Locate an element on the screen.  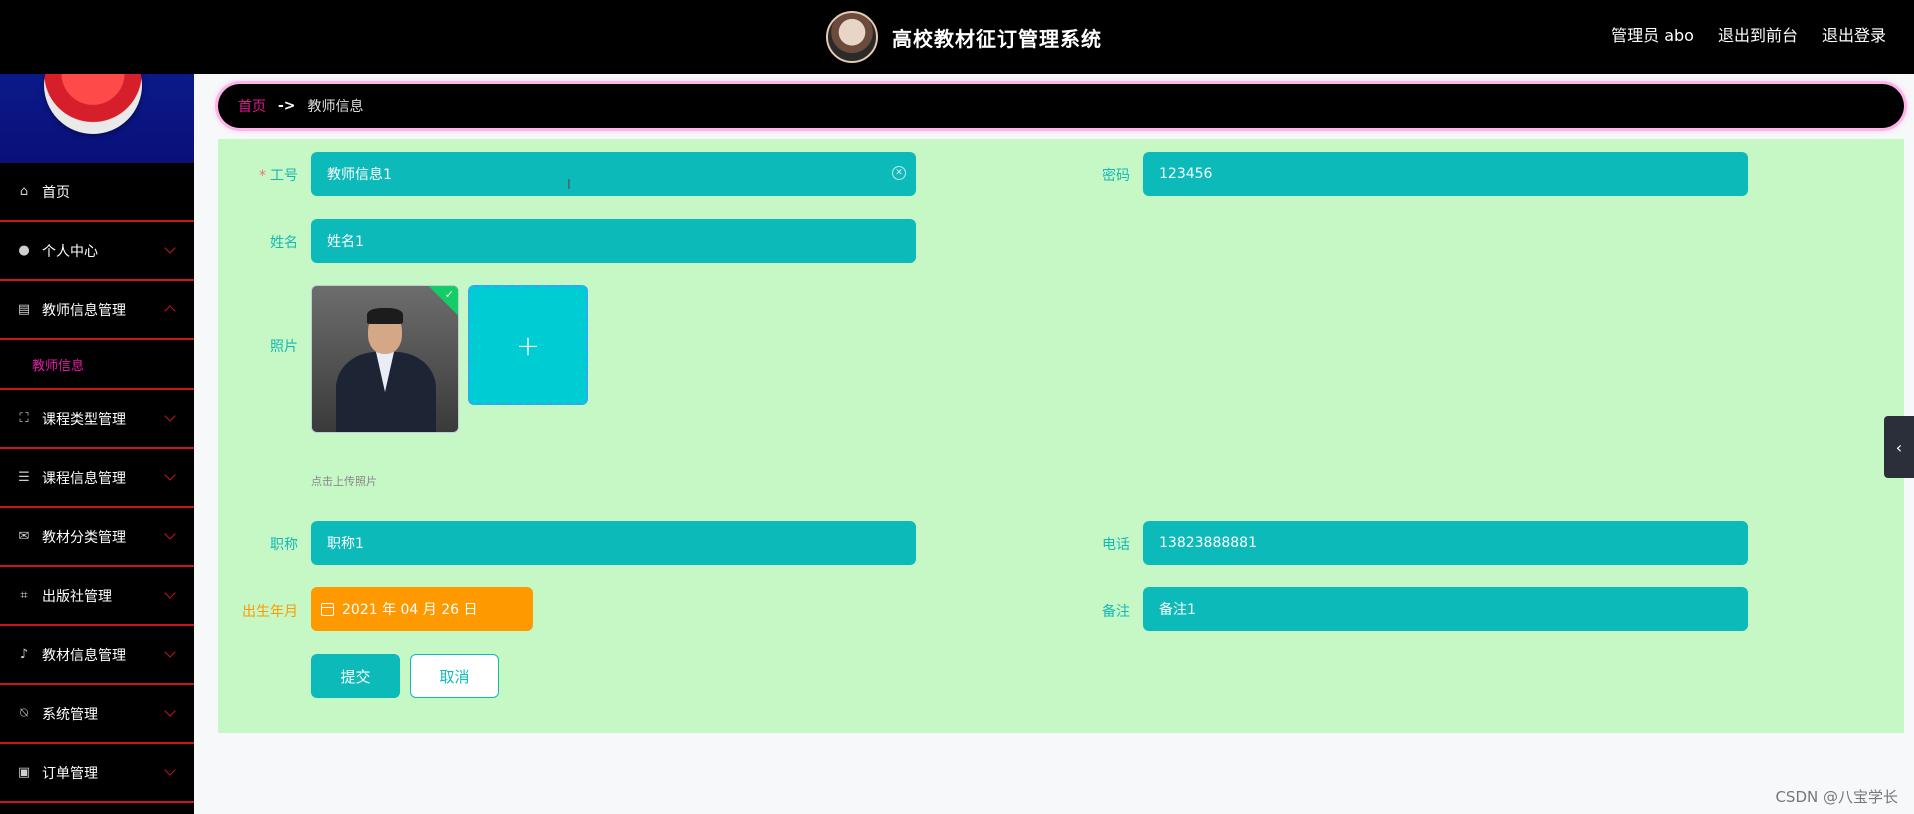
home-icon: ⌂ is located at coordinates (24, 191).